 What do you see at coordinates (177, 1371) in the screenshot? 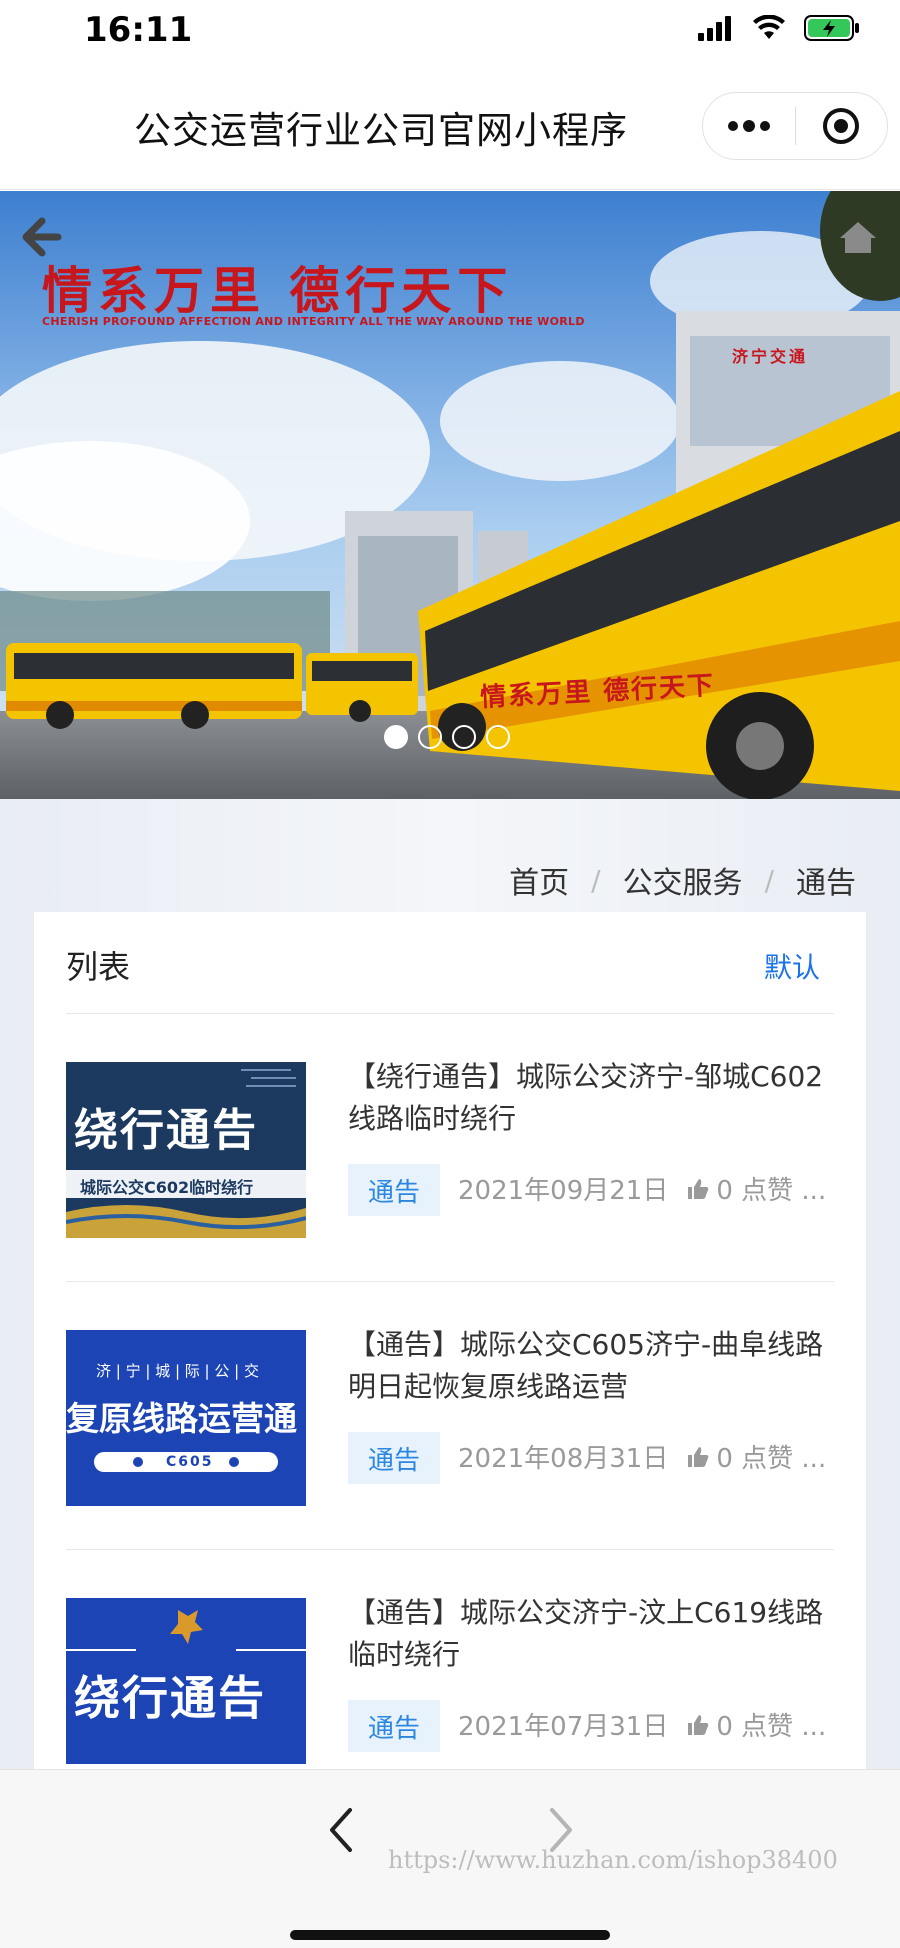
I see `thumb-topline: 济 | 宁 | 城 | 际 | 公 | 交` at bounding box center [177, 1371].